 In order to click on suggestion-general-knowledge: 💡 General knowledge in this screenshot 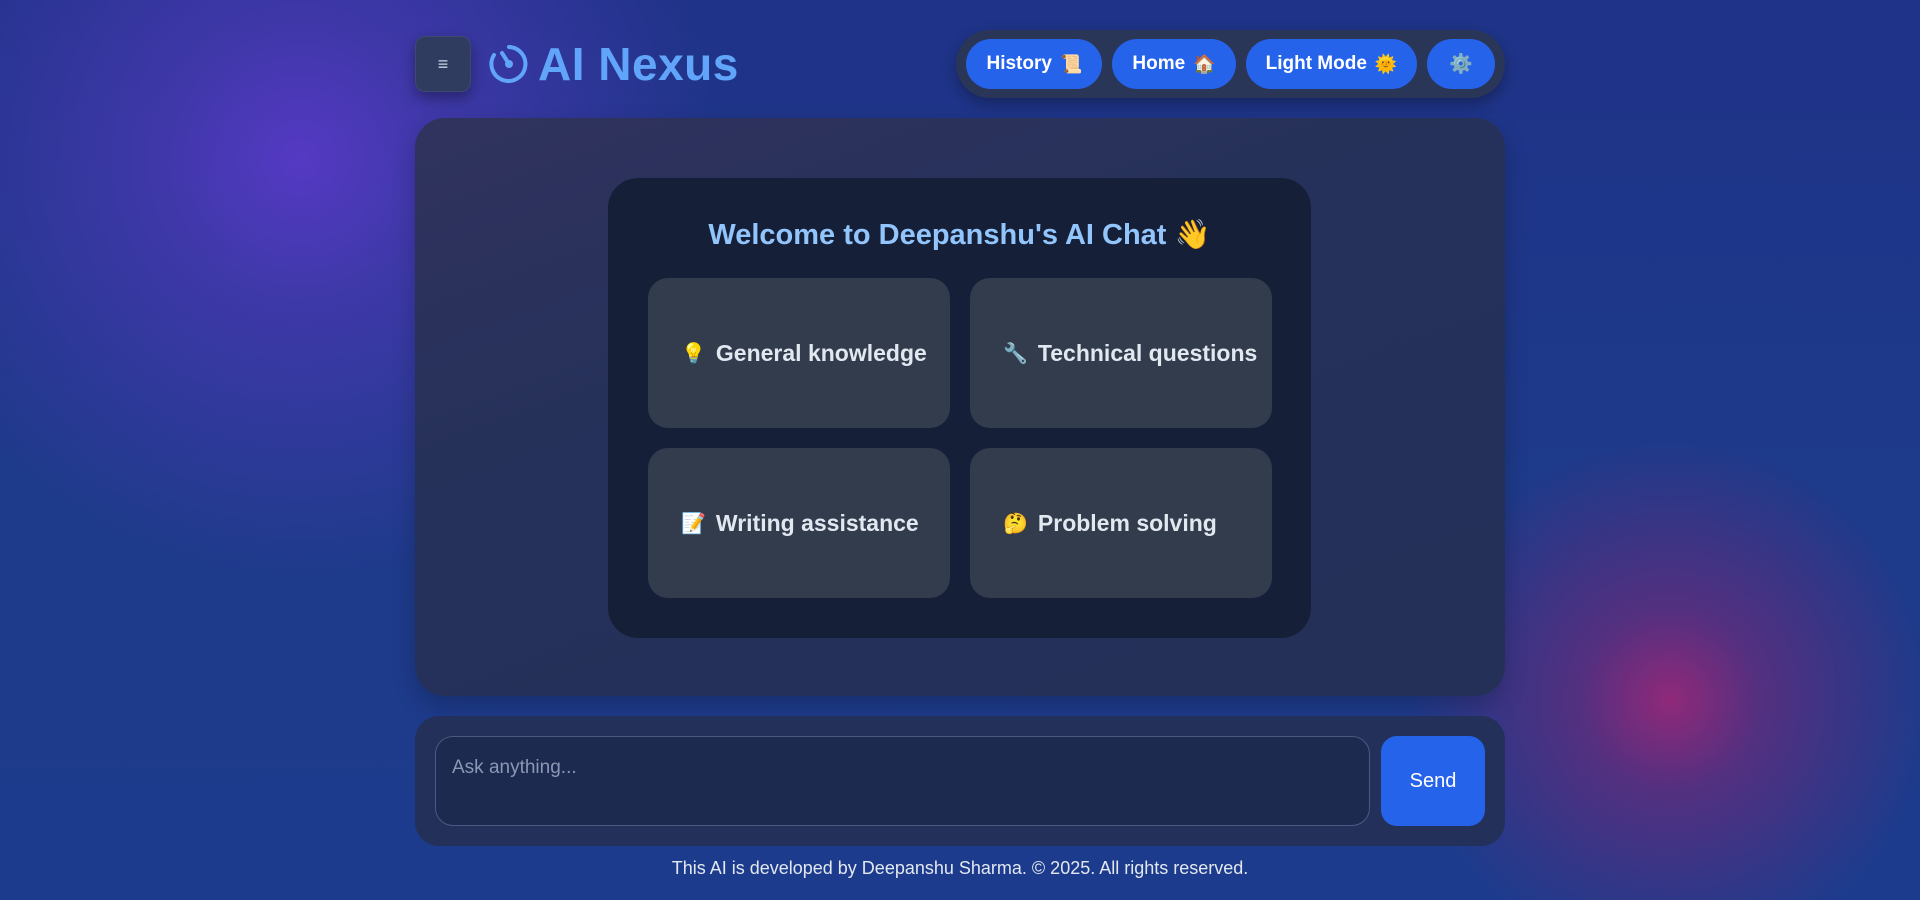, I will do `click(799, 353)`.